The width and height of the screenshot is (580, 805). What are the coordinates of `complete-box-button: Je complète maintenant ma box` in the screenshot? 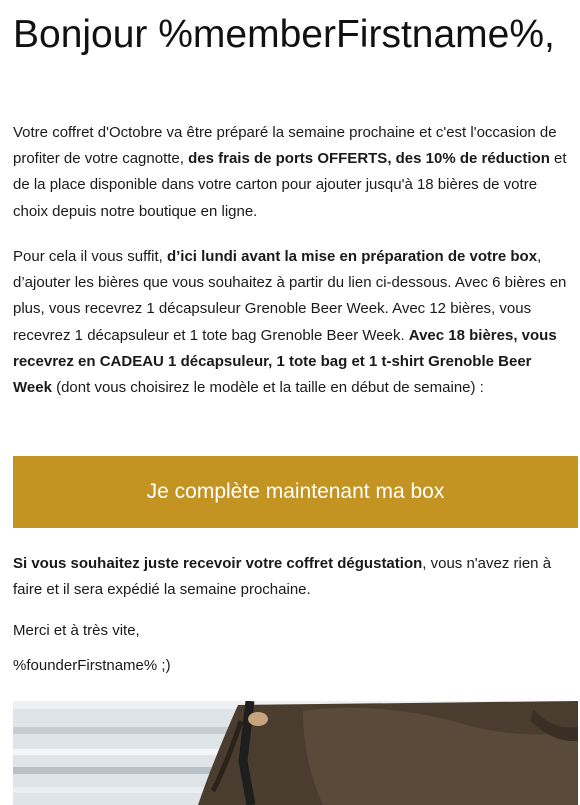 It's located at (295, 492).